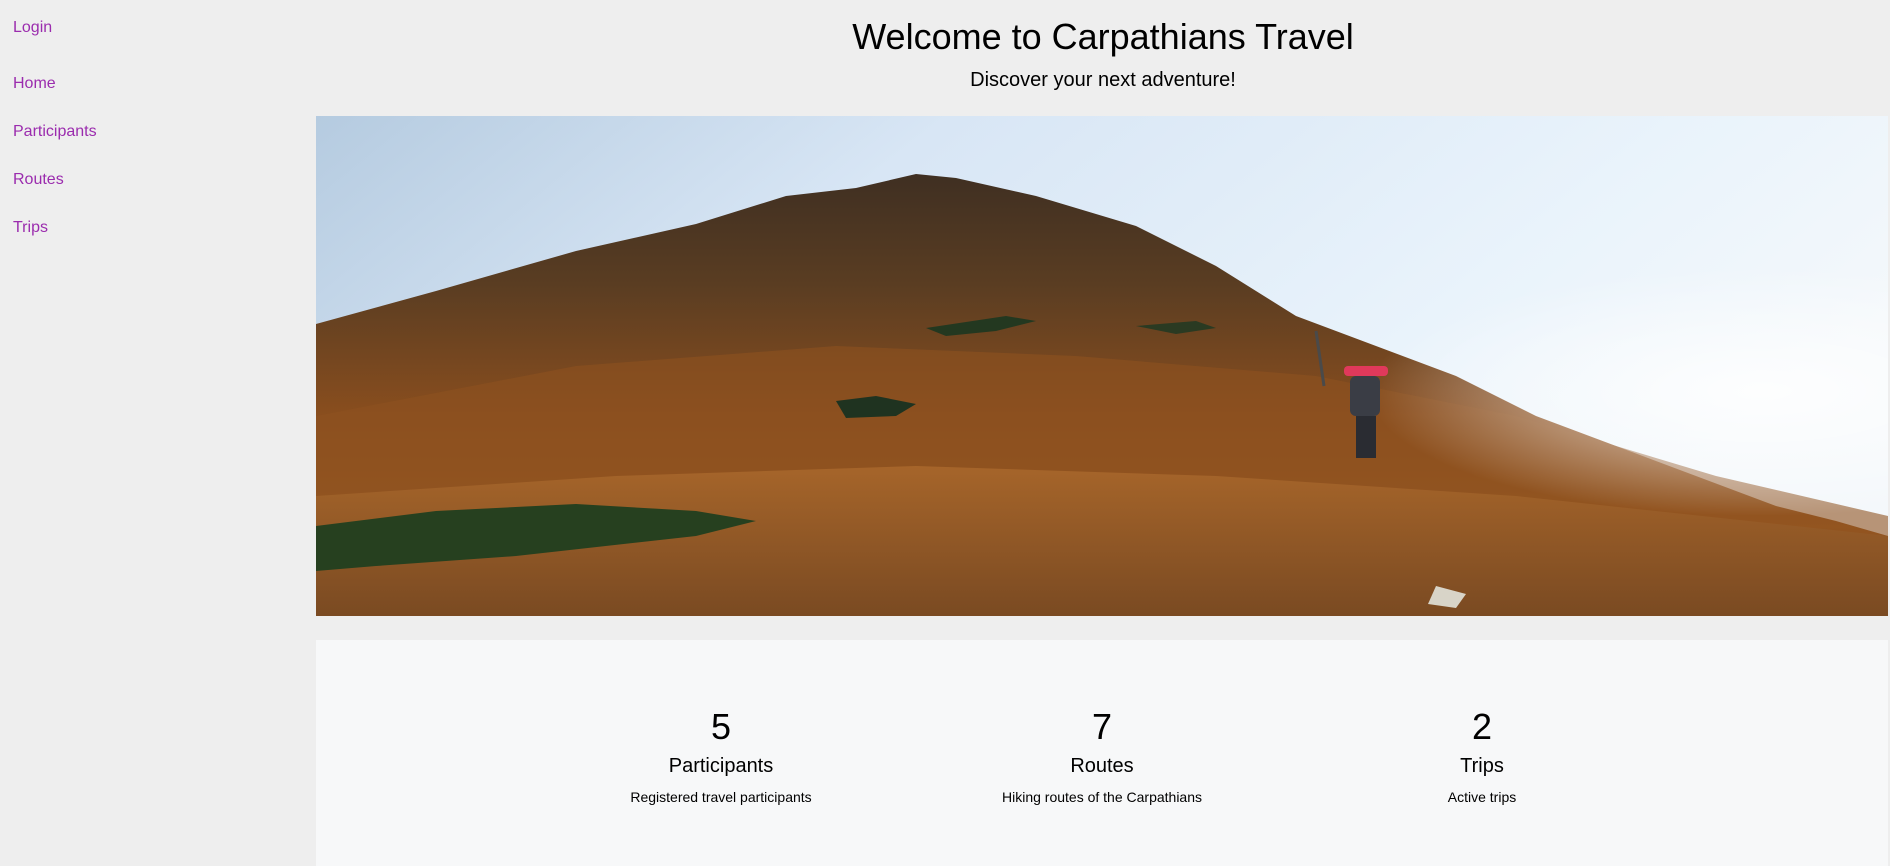  What do you see at coordinates (55, 132) in the screenshot?
I see `nav-link-participants: Participants` at bounding box center [55, 132].